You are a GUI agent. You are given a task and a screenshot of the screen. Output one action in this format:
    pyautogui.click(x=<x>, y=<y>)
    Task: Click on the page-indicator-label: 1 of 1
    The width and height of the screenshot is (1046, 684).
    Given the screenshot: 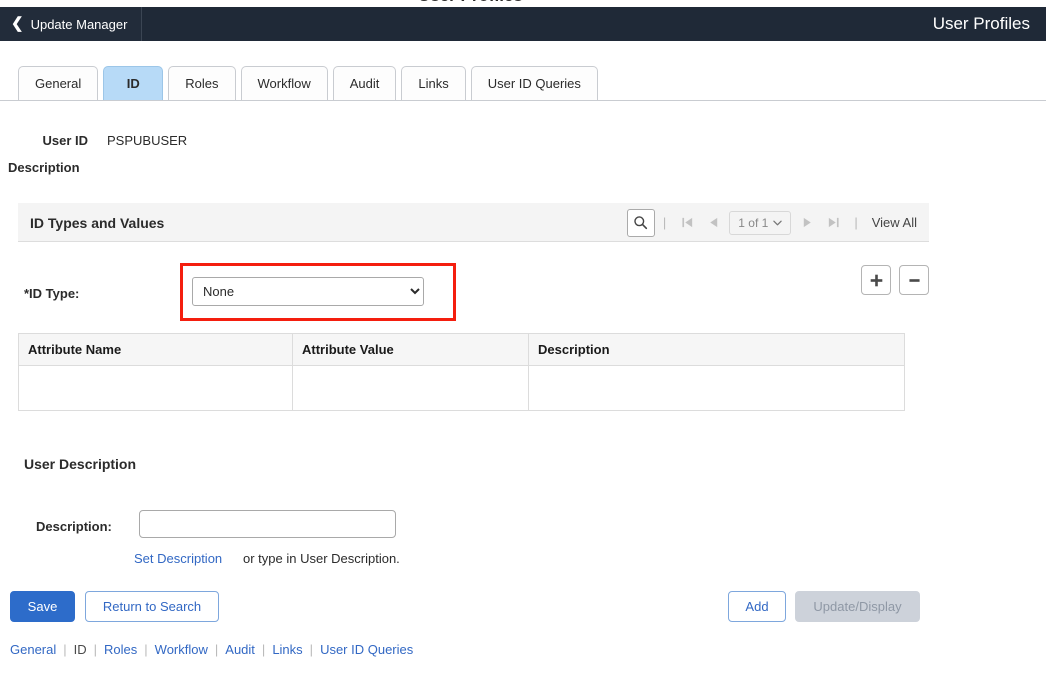 What is the action you would take?
    pyautogui.click(x=753, y=222)
    